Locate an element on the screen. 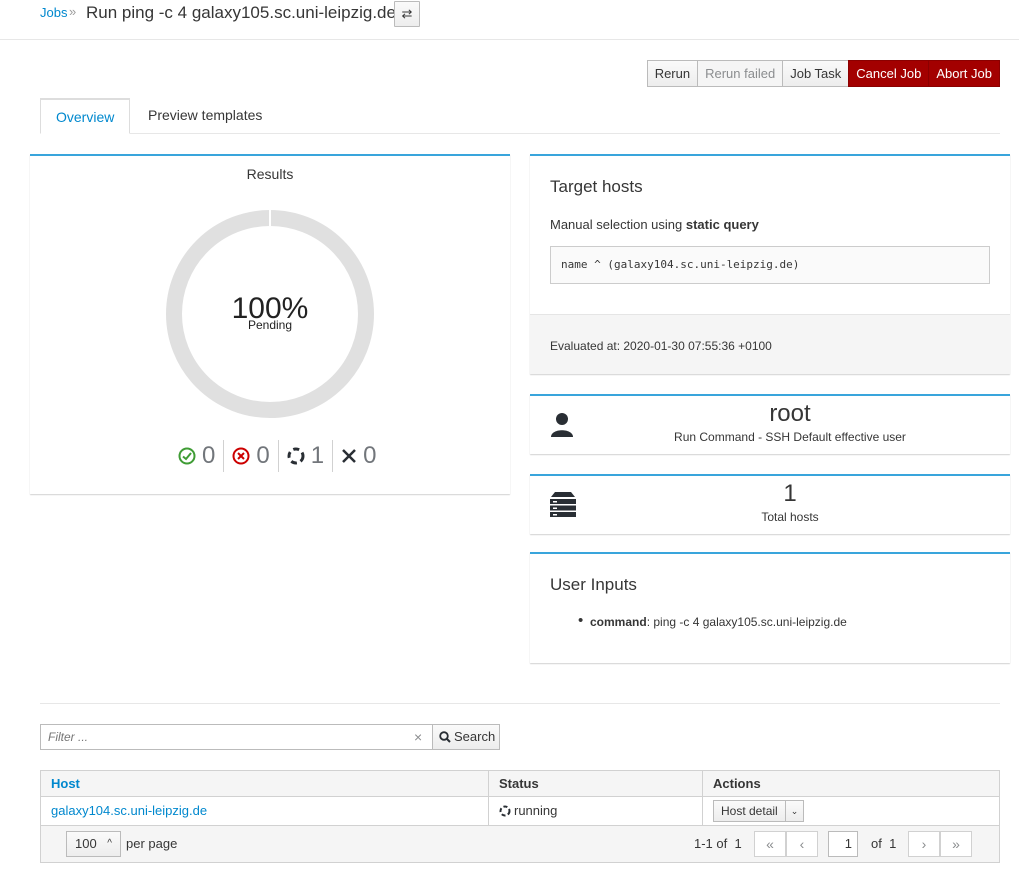  host-detail-button: Host detail ⌄ is located at coordinates (759, 811).